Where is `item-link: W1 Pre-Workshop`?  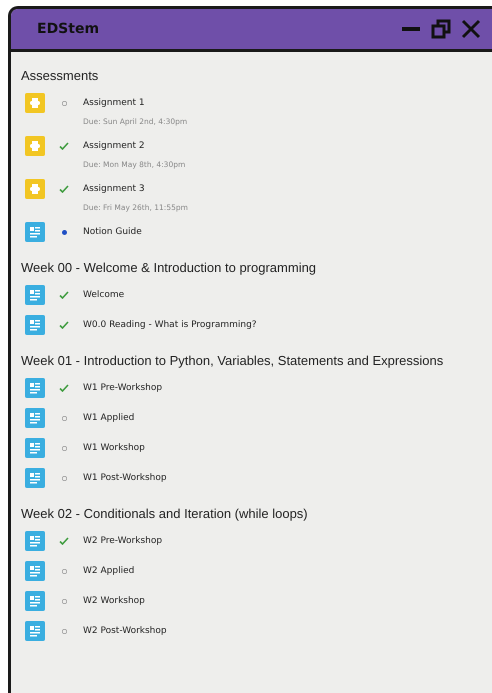
item-link: W1 Pre-Workshop is located at coordinates (122, 388).